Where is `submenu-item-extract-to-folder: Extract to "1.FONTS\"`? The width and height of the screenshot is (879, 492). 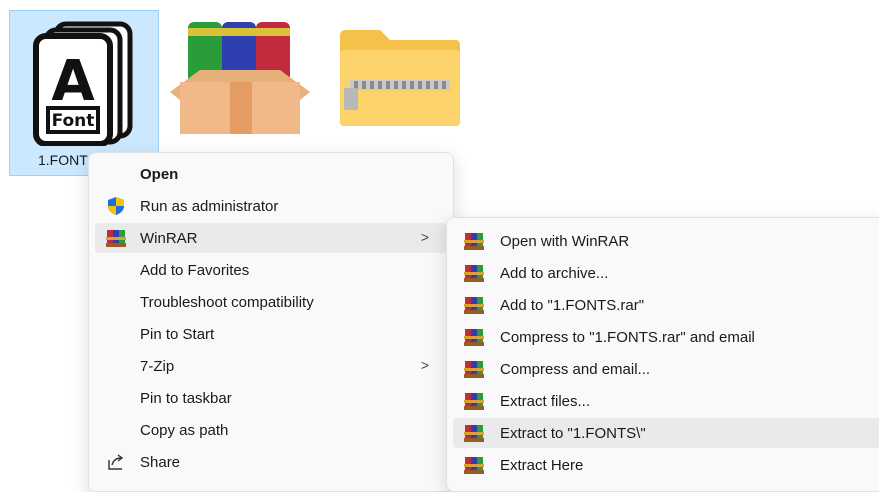
submenu-item-extract-to-folder: Extract to "1.FONTS\" is located at coordinates (666, 433).